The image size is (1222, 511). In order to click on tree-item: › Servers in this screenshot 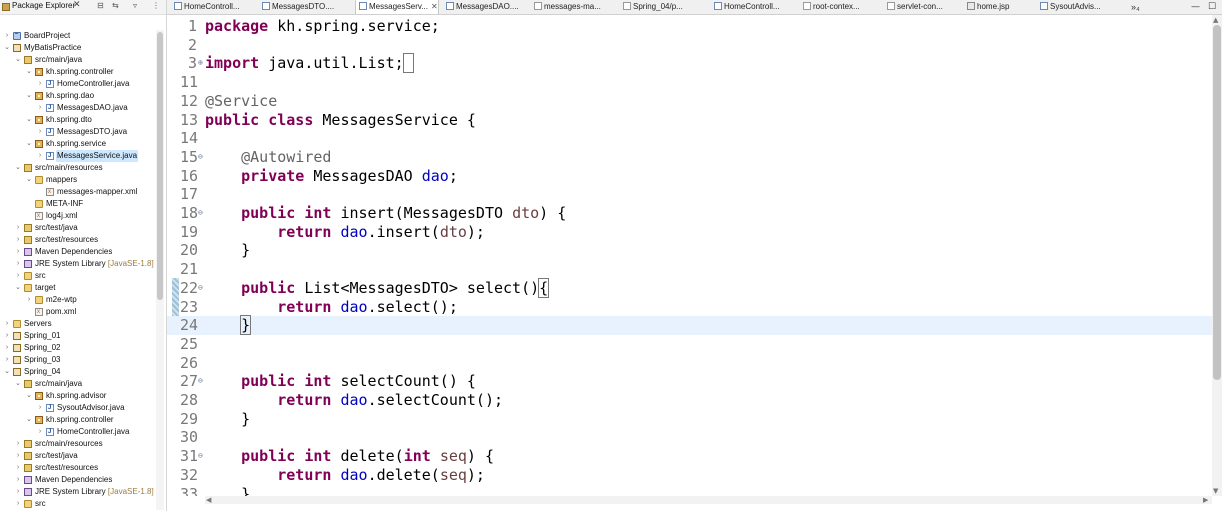, I will do `click(78, 324)`.